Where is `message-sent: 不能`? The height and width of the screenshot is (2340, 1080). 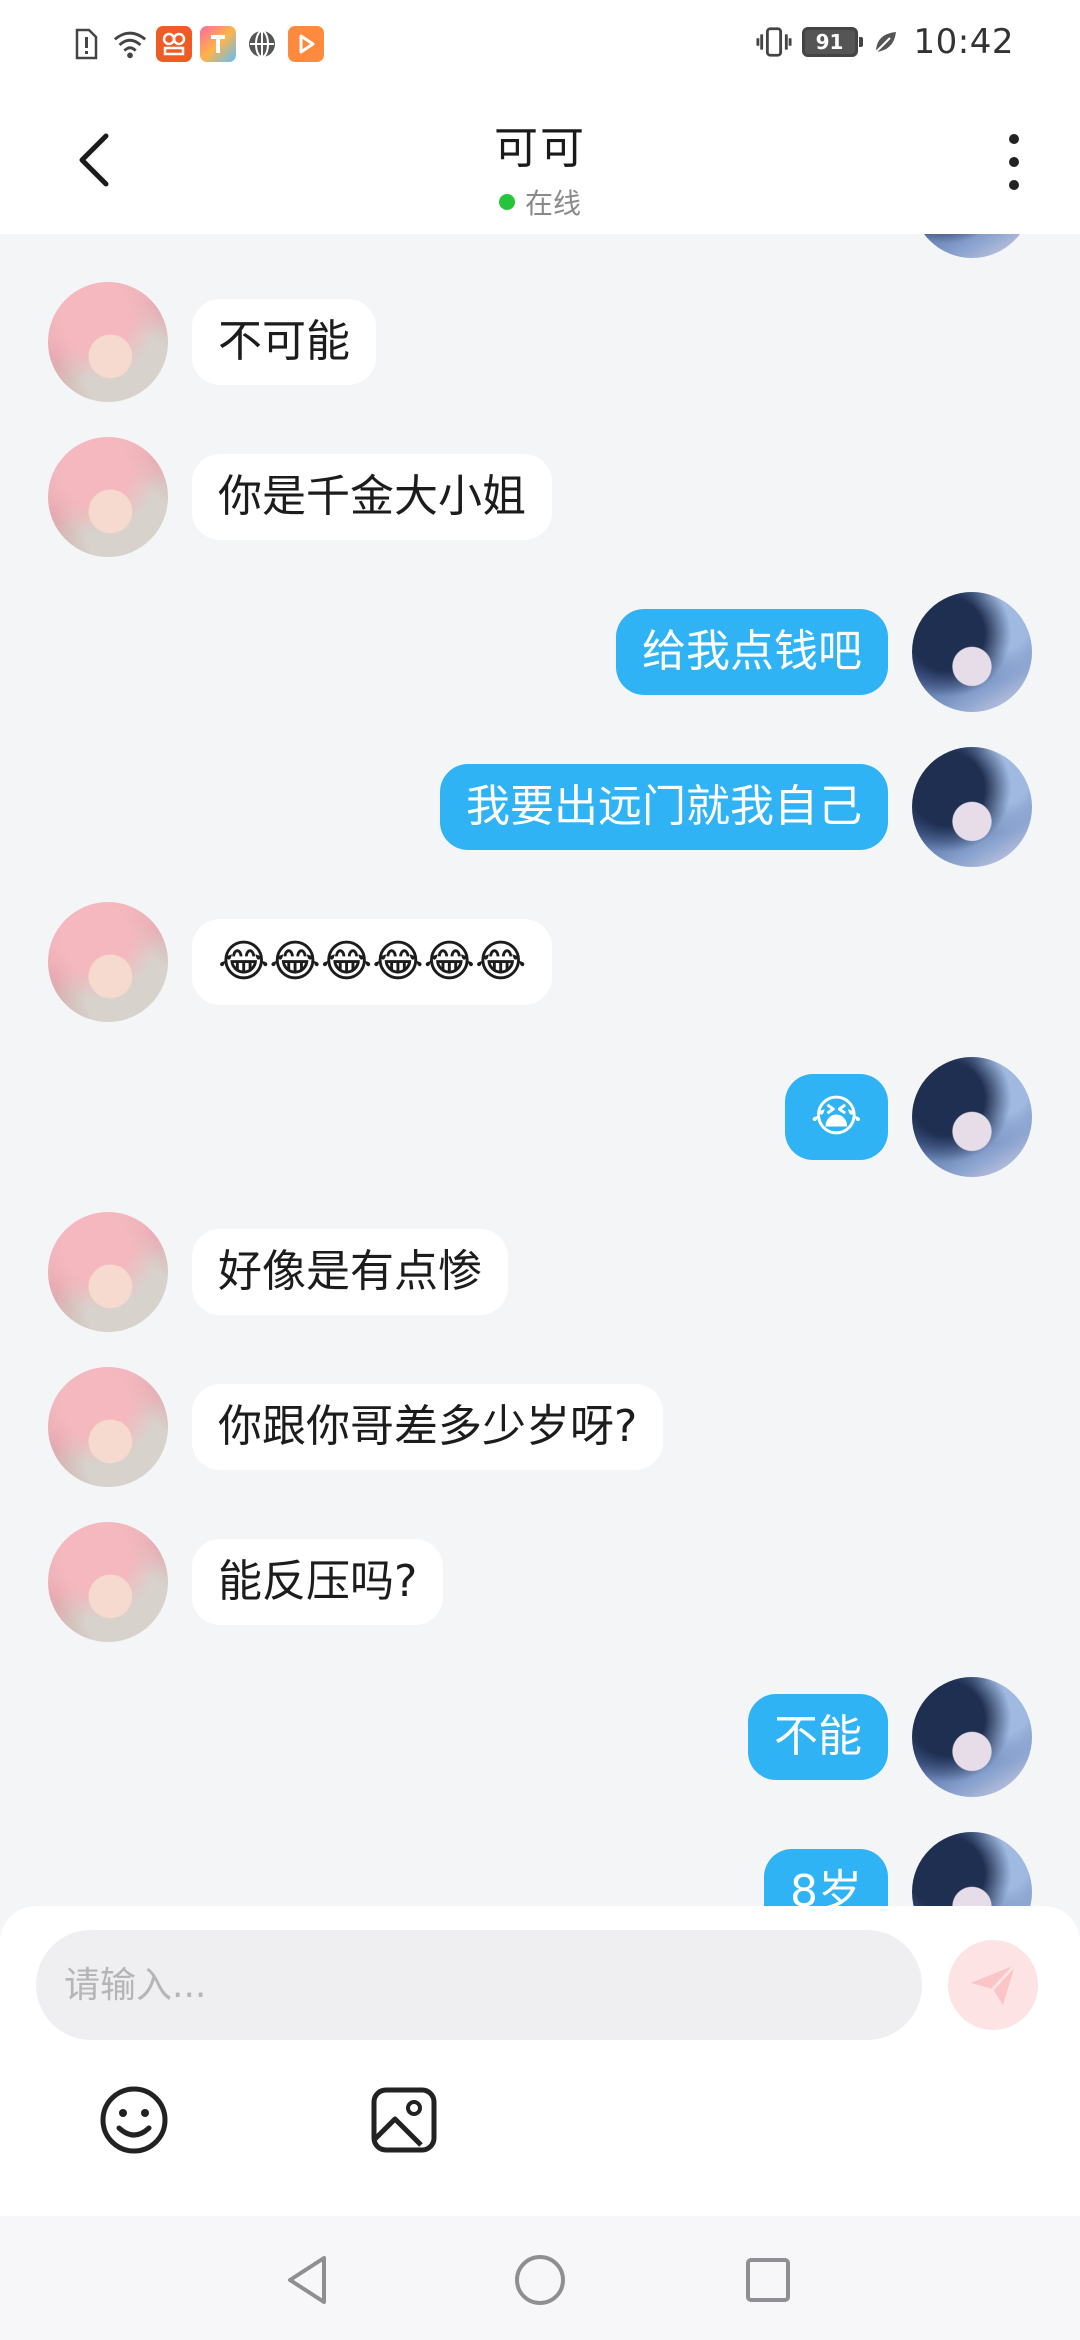 message-sent: 不能 is located at coordinates (878, 1737).